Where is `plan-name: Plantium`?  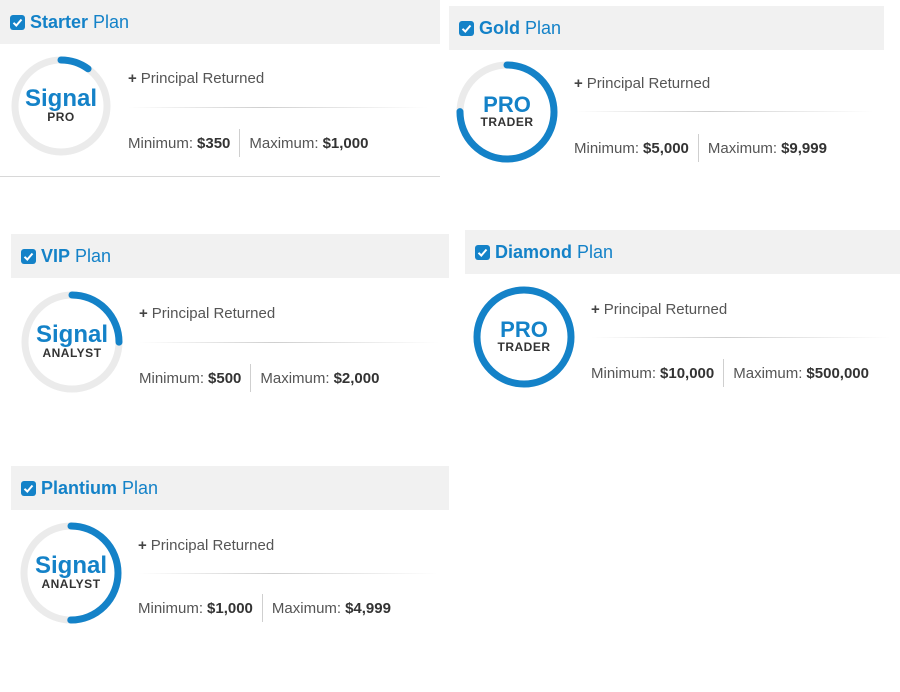 plan-name: Plantium is located at coordinates (79, 487).